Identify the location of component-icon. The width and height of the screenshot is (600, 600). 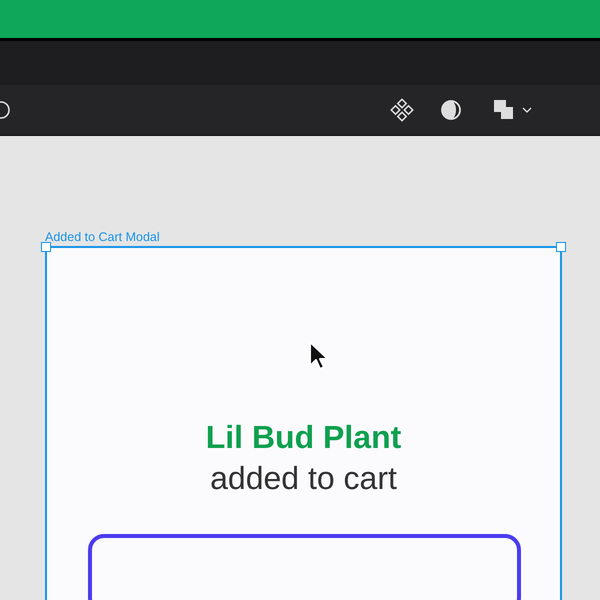
(402, 110).